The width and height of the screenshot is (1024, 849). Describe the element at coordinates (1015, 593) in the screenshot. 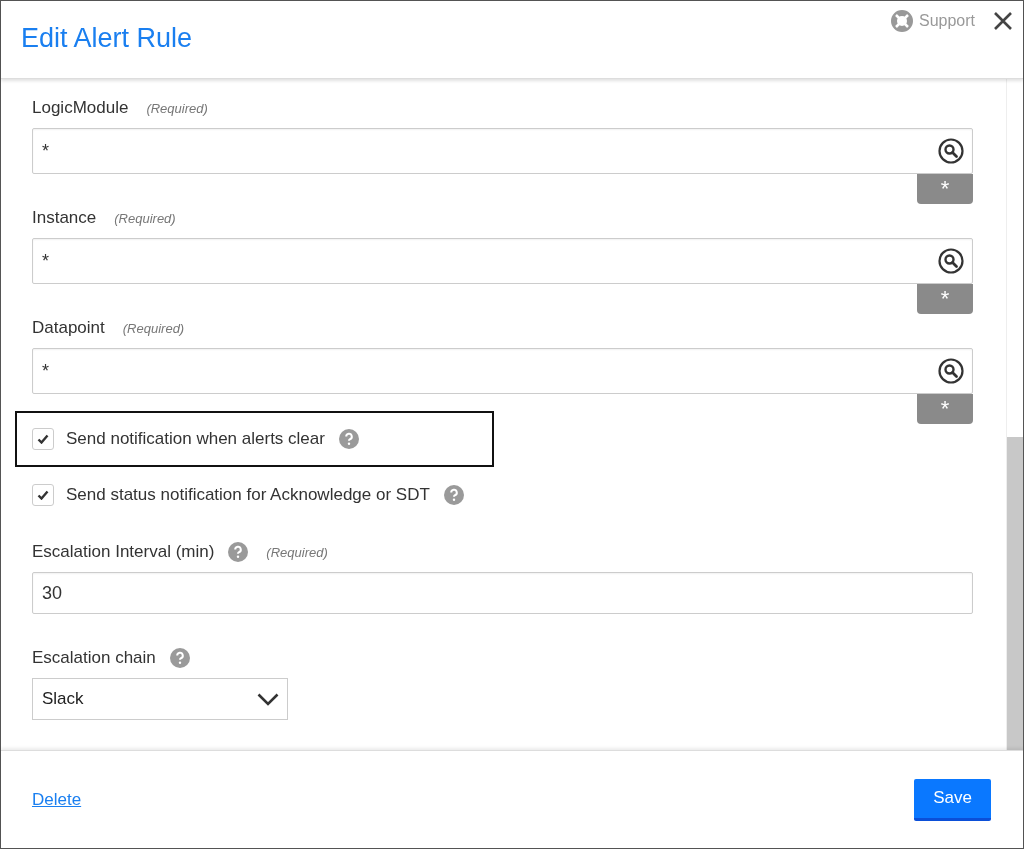

I see `scrollbar-thumb` at that location.